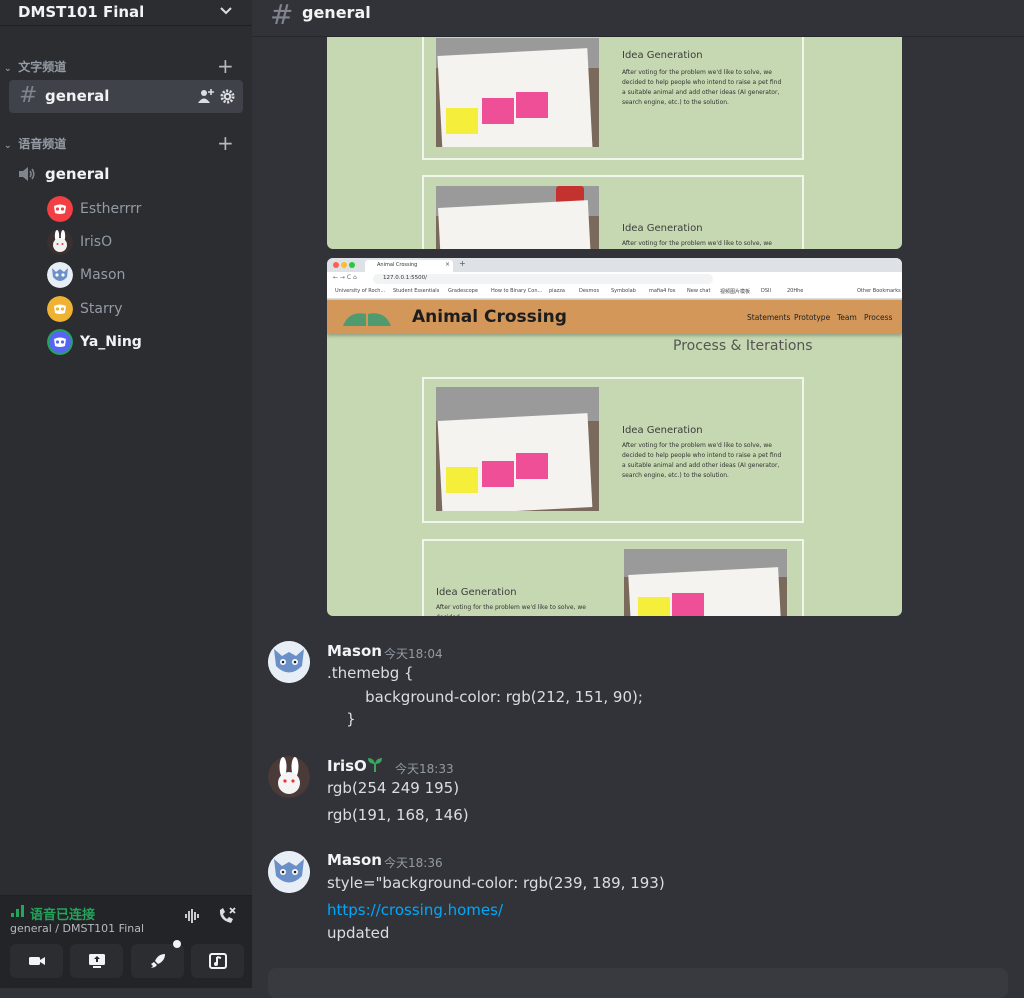  What do you see at coordinates (735, 292) in the screenshot?
I see `bookmark: 视频图片模板` at bounding box center [735, 292].